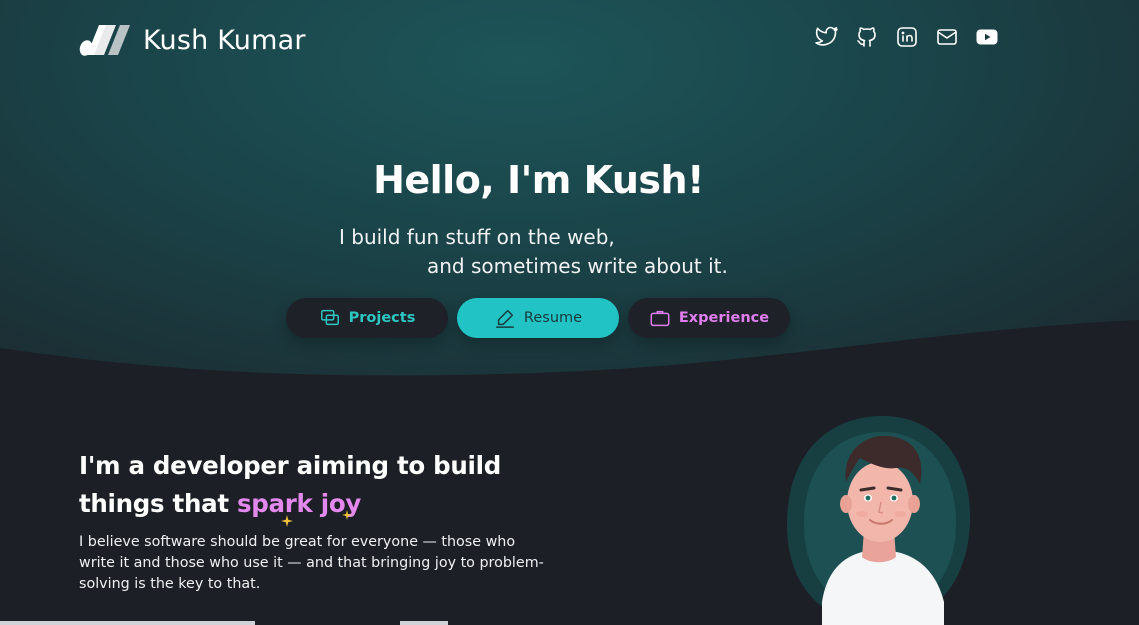 This screenshot has height=625, width=1139. I want to click on hero-tagline-line1: I build fun stuff on the web,, so click(477, 237).